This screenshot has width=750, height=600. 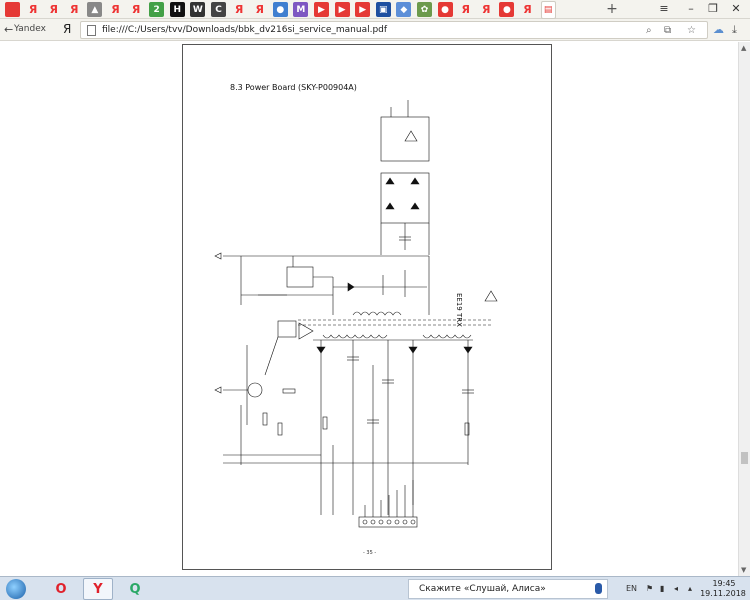 What do you see at coordinates (91, 30) in the screenshot?
I see `document-icon` at bounding box center [91, 30].